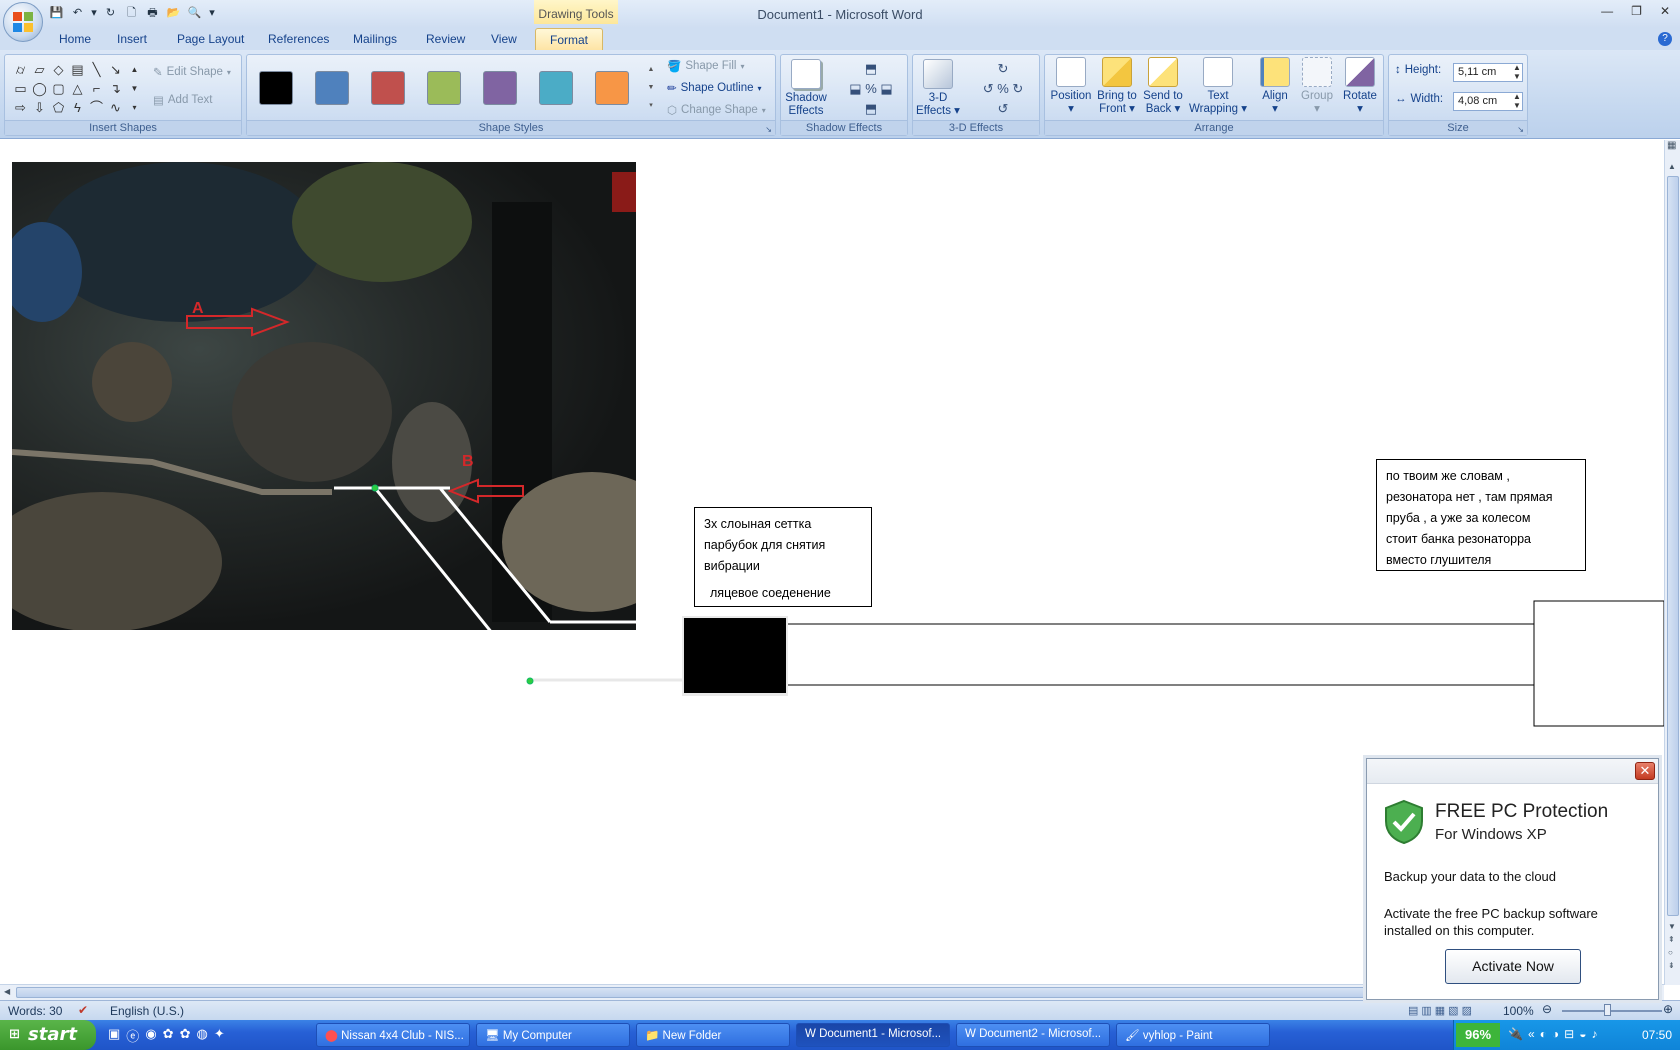 Image resolution: width=1680 pixels, height=1050 pixels. I want to click on lightning-shape-icon: ϟ, so click(77, 107).